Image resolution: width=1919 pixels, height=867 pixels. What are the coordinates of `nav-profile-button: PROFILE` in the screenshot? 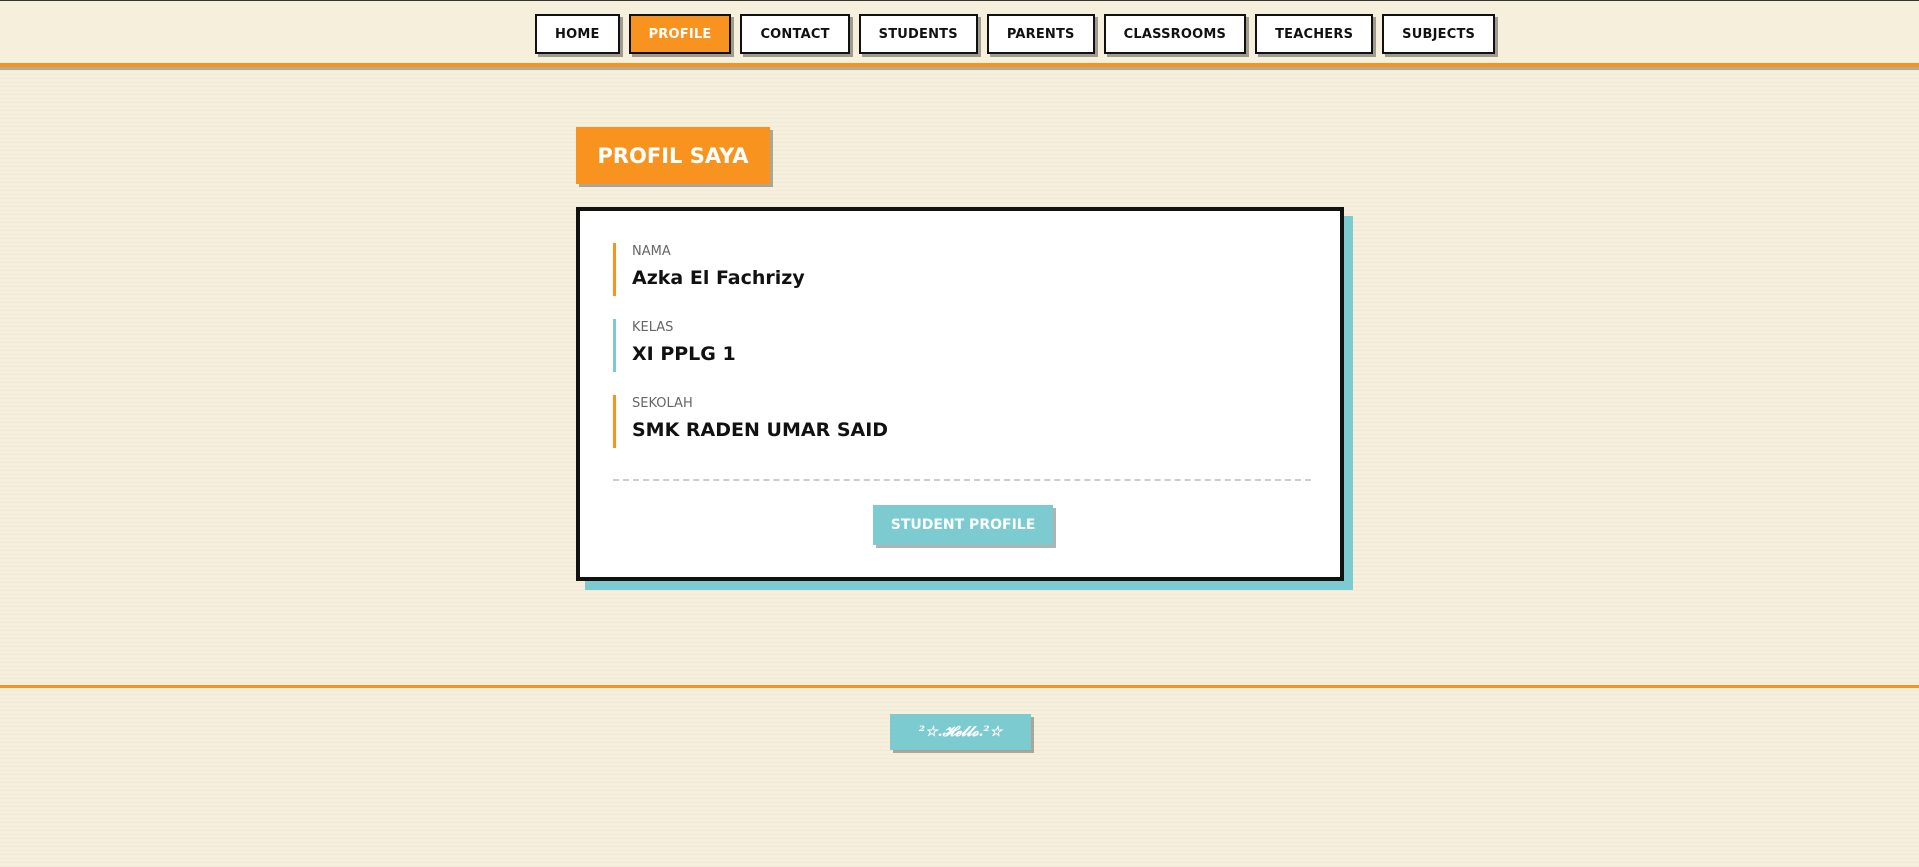 It's located at (680, 34).